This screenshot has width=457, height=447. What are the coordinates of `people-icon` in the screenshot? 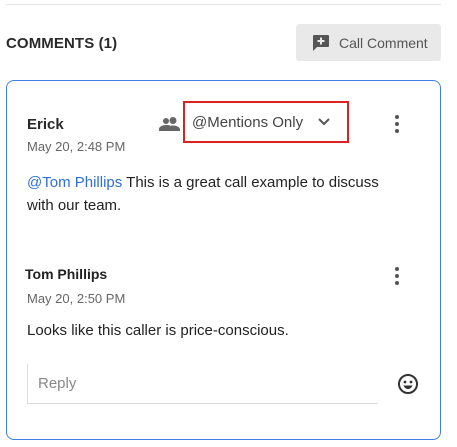 It's located at (169, 124).